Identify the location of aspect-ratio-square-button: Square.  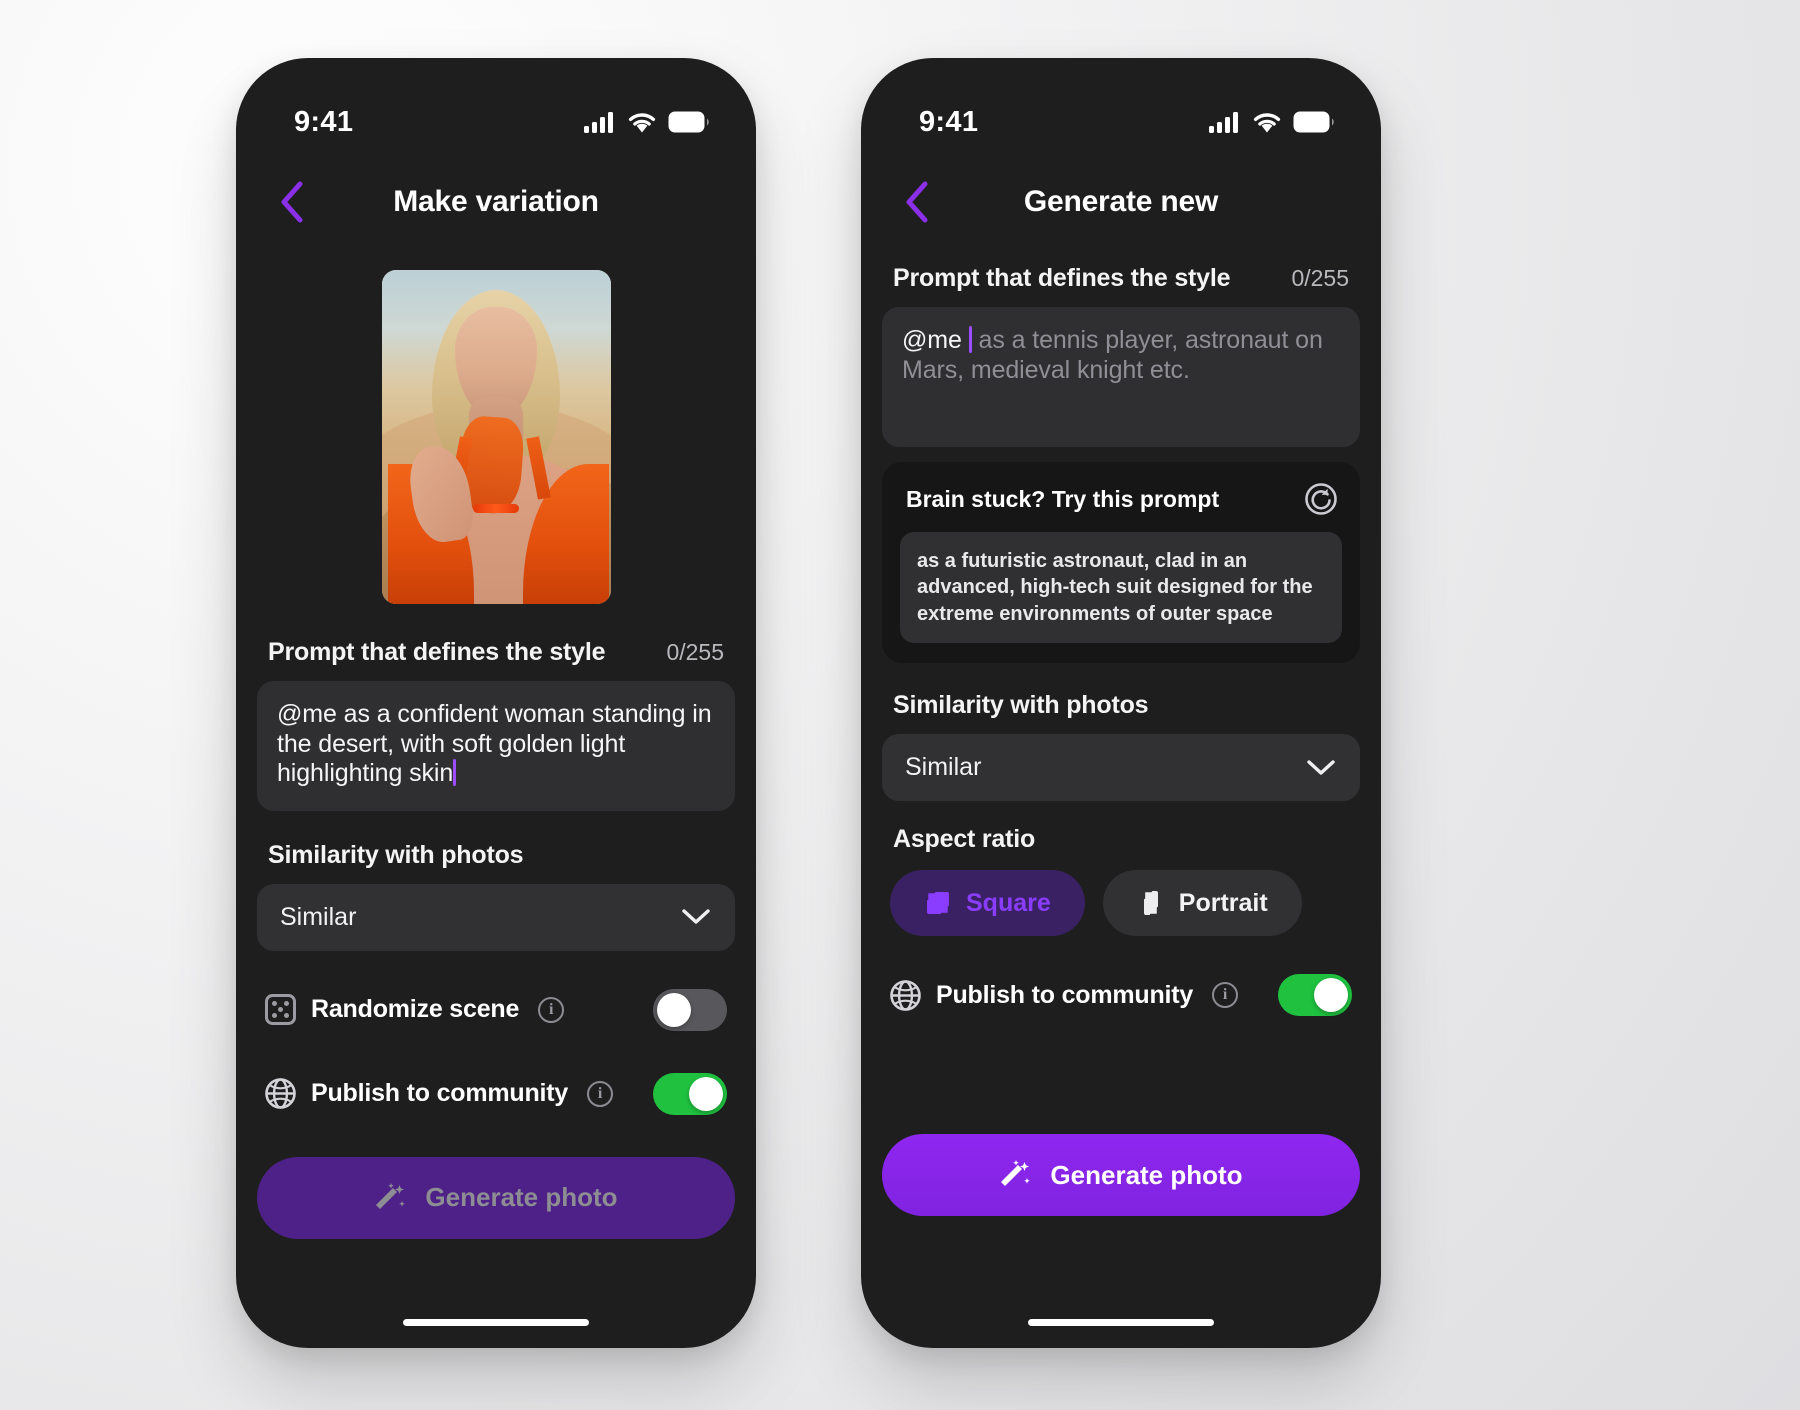
(987, 903).